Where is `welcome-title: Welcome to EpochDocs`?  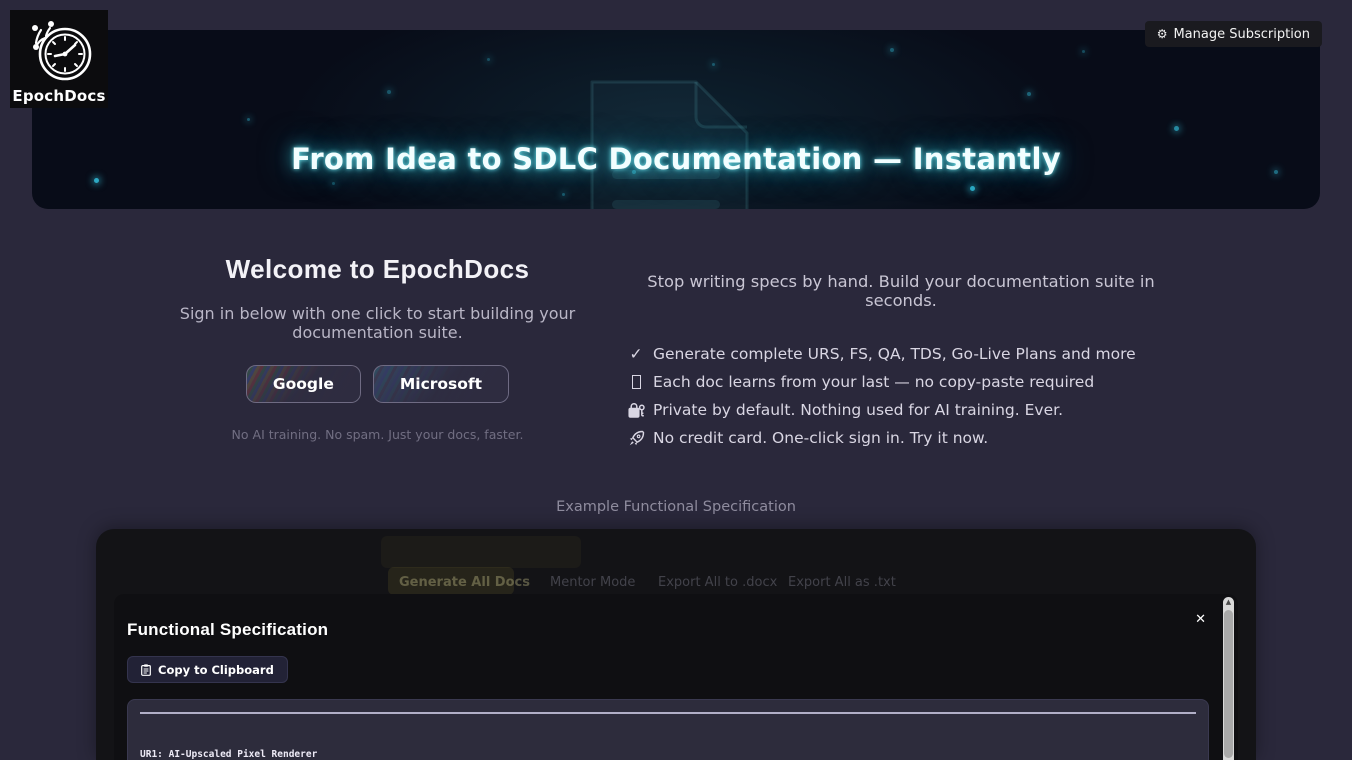
welcome-title: Welcome to EpochDocs is located at coordinates (377, 269).